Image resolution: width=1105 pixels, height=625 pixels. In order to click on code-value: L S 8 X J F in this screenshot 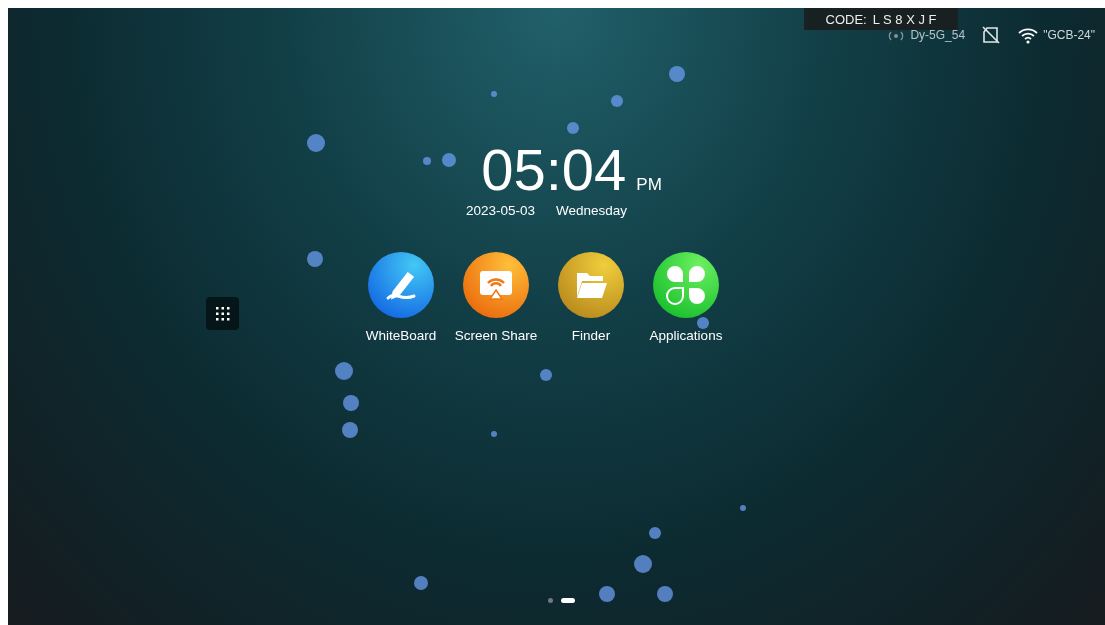, I will do `click(904, 19)`.